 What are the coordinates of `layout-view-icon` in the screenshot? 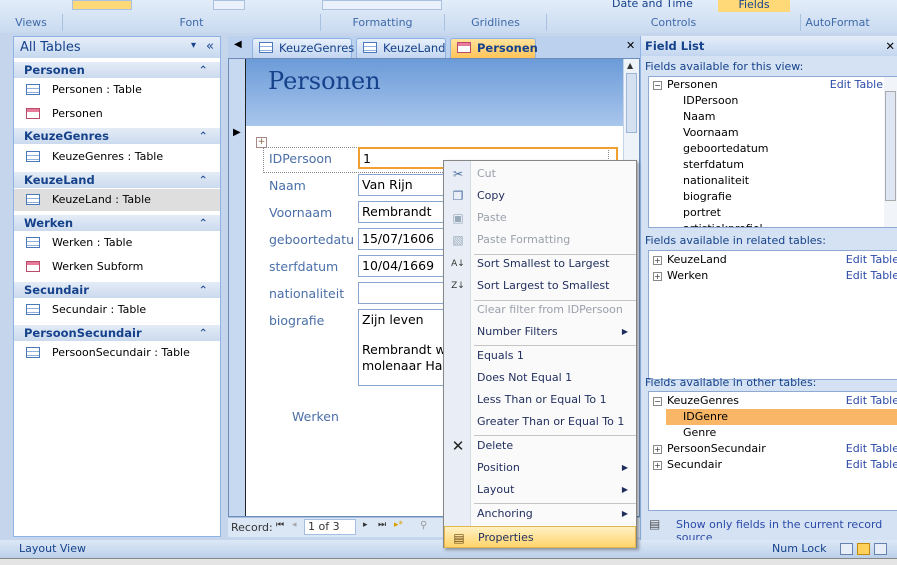 It's located at (863, 549).